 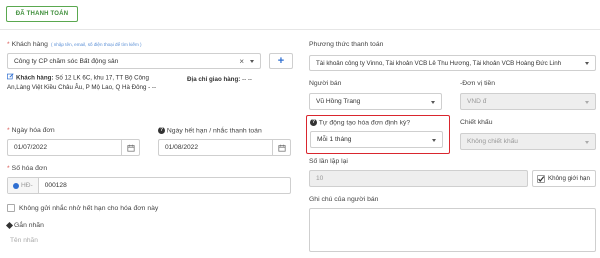 I want to click on clear-icon: ×, so click(x=241, y=61).